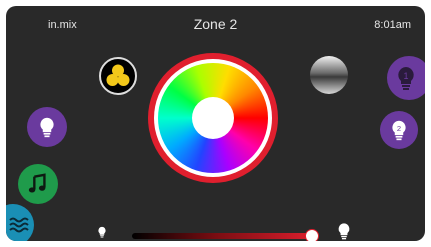 Image resolution: width=431 pixels, height=247 pixels. I want to click on zone-2-button: 2, so click(399, 130).